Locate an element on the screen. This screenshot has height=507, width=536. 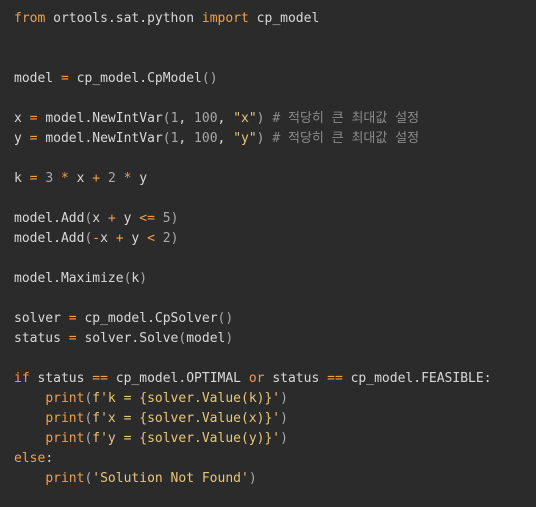
code-line: solver = cp_model.CpSolver() is located at coordinates (124, 318).